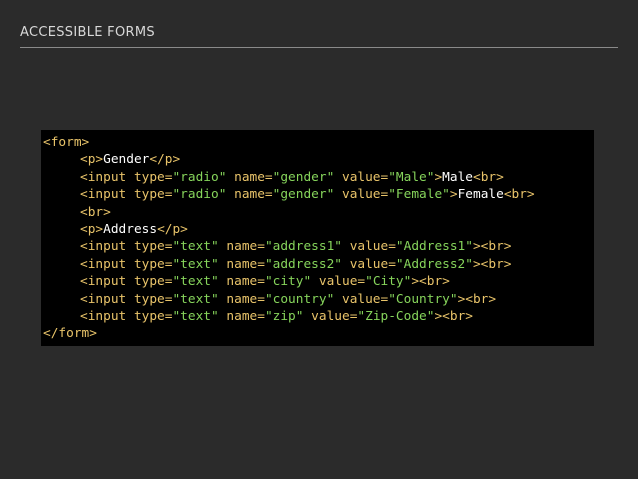 This screenshot has width=638, height=479. What do you see at coordinates (318, 333) in the screenshot?
I see `code-line-form-close: </form>` at bounding box center [318, 333].